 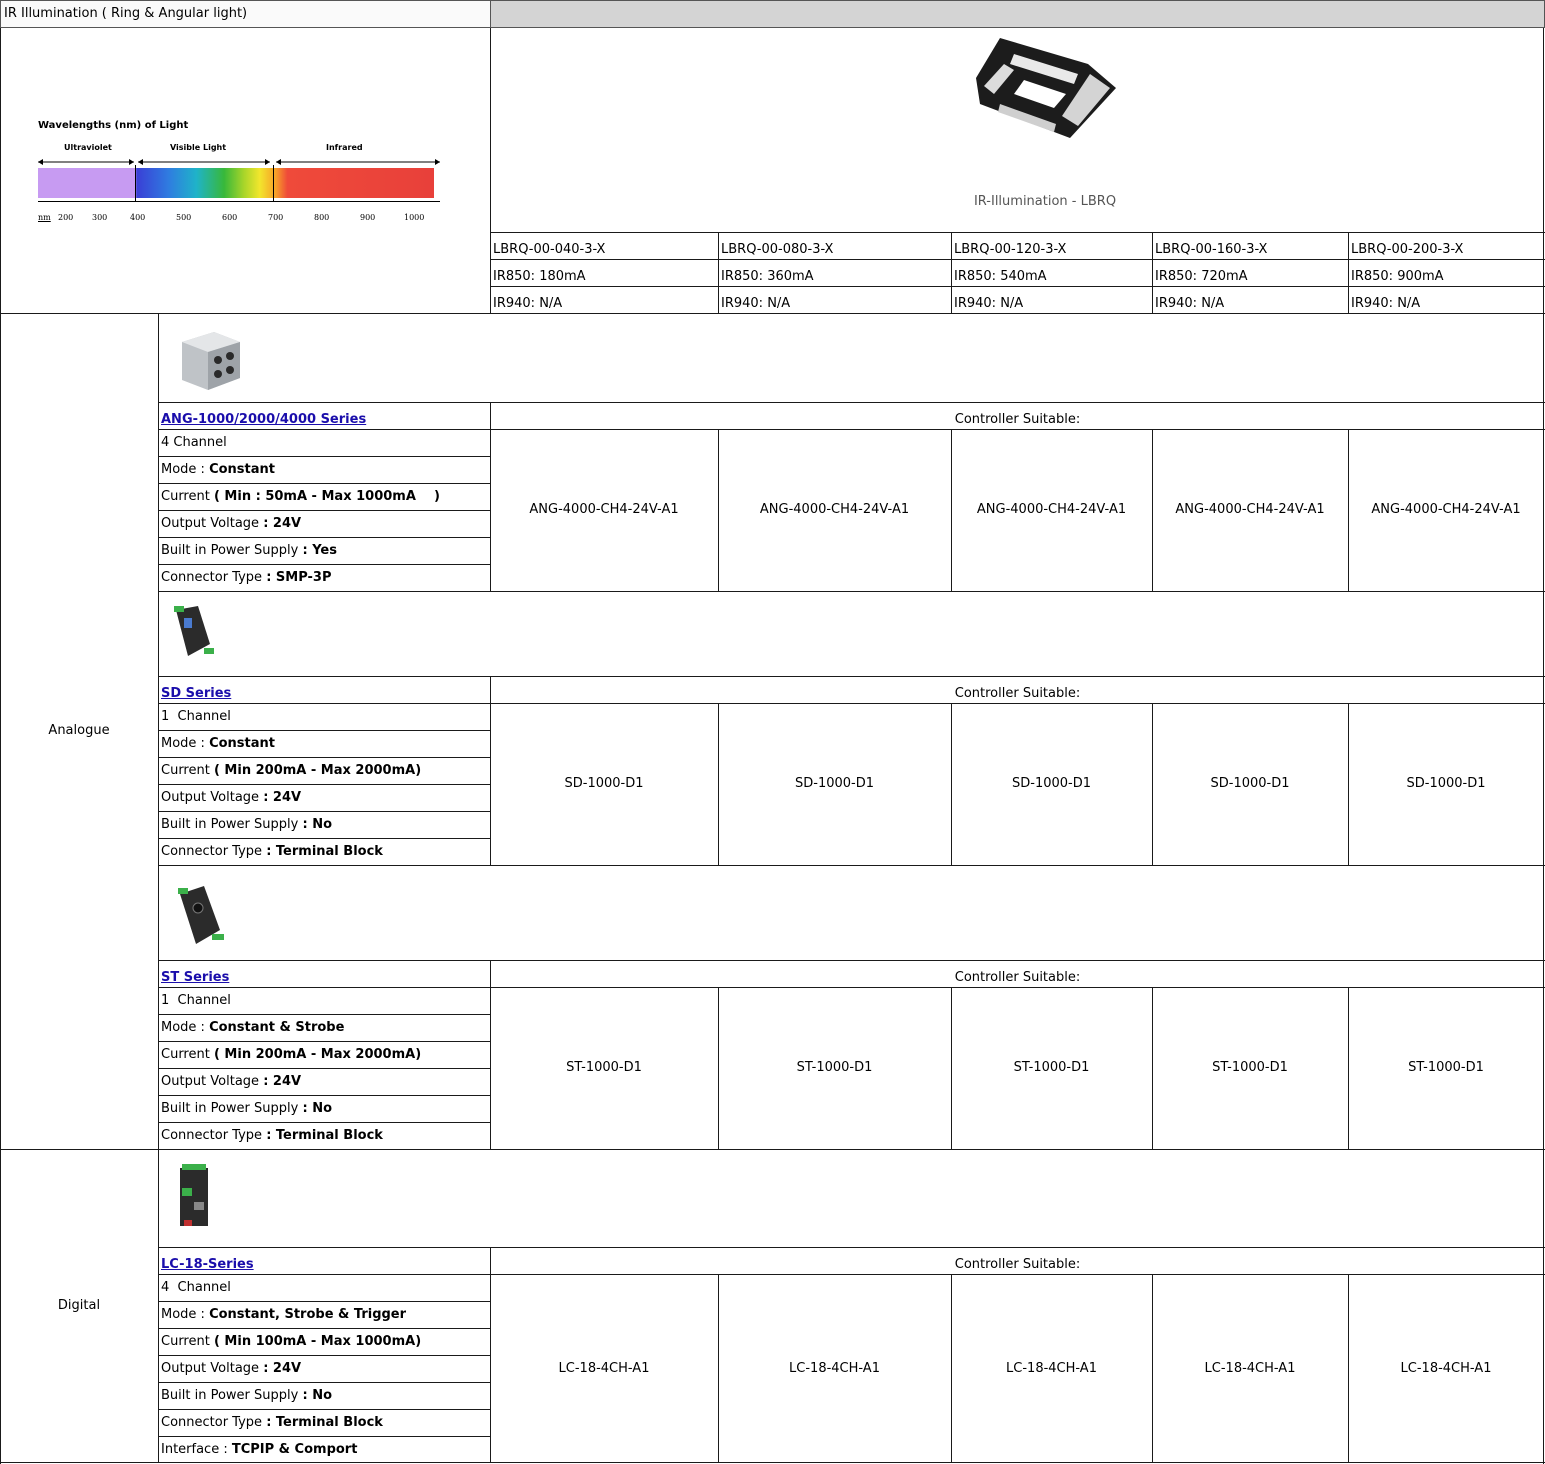 I want to click on st-controller-image, so click(x=201, y=915).